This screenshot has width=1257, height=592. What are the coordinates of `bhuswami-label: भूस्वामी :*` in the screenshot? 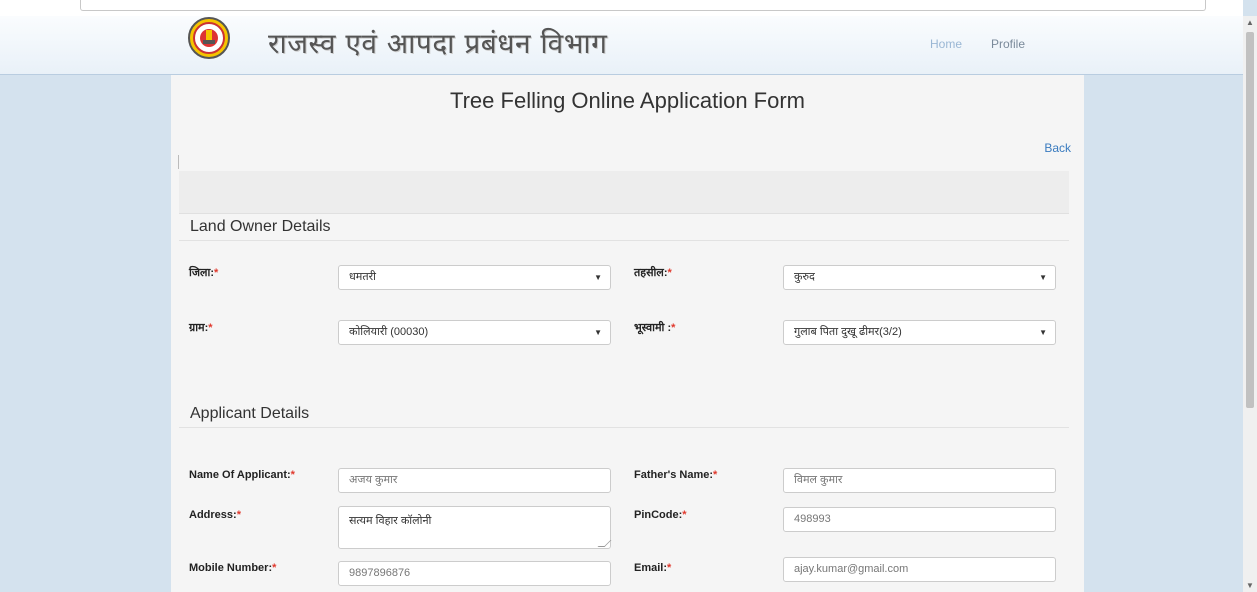 It's located at (655, 328).